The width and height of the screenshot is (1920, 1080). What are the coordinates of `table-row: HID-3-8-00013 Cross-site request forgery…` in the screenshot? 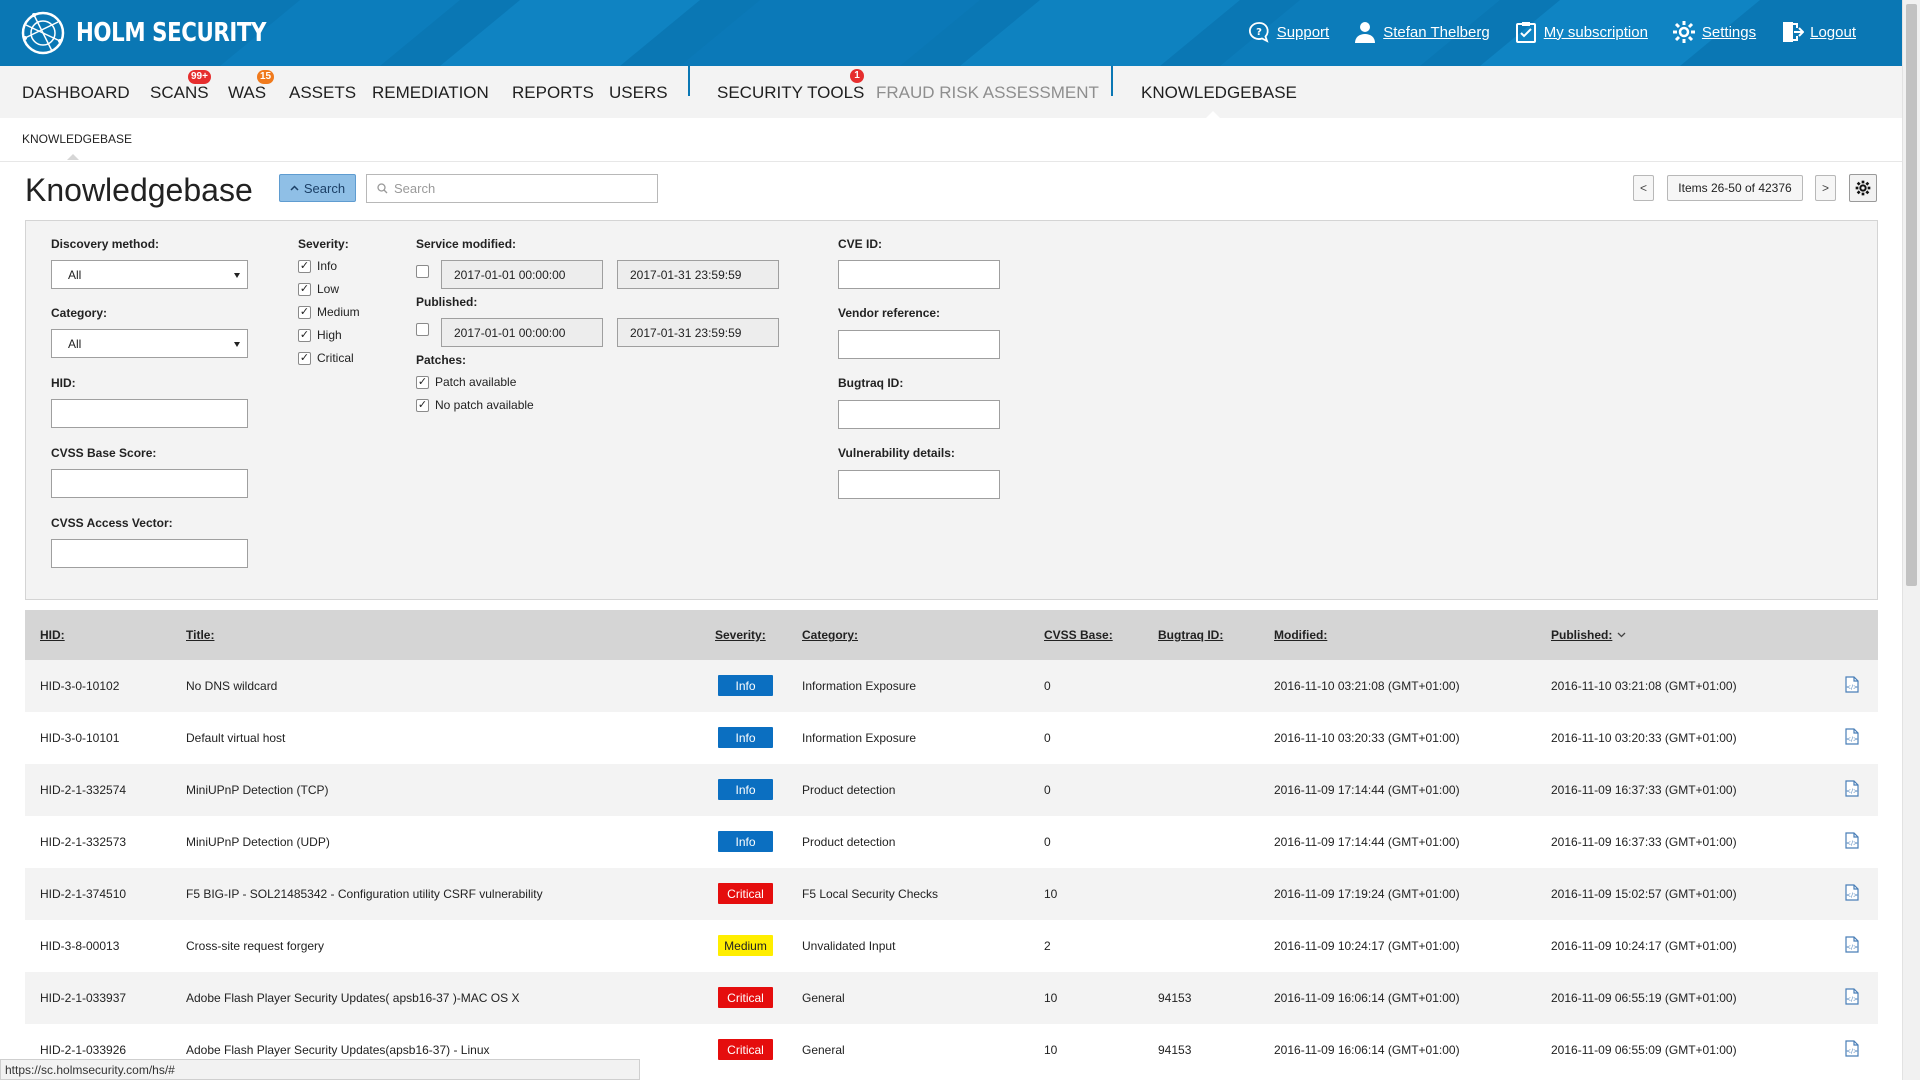 It's located at (951, 946).